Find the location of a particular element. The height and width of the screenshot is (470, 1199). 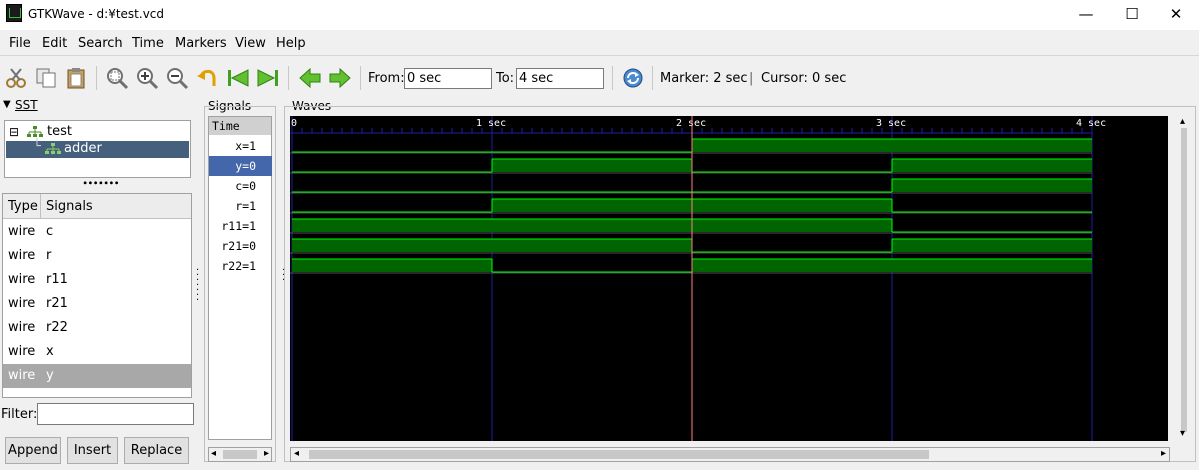

right-arrow-icon is located at coordinates (340, 78).